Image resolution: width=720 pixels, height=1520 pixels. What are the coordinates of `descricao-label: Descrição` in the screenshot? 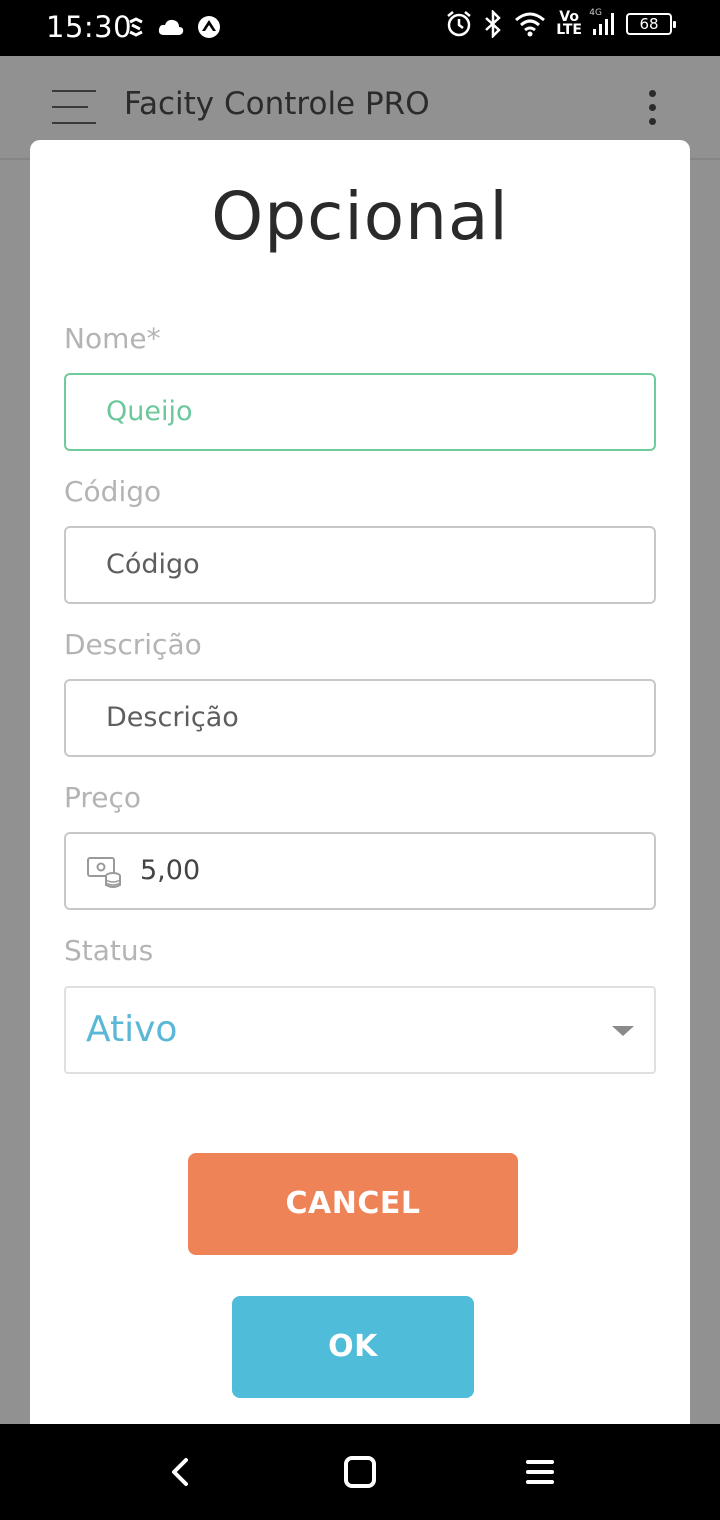 It's located at (133, 644).